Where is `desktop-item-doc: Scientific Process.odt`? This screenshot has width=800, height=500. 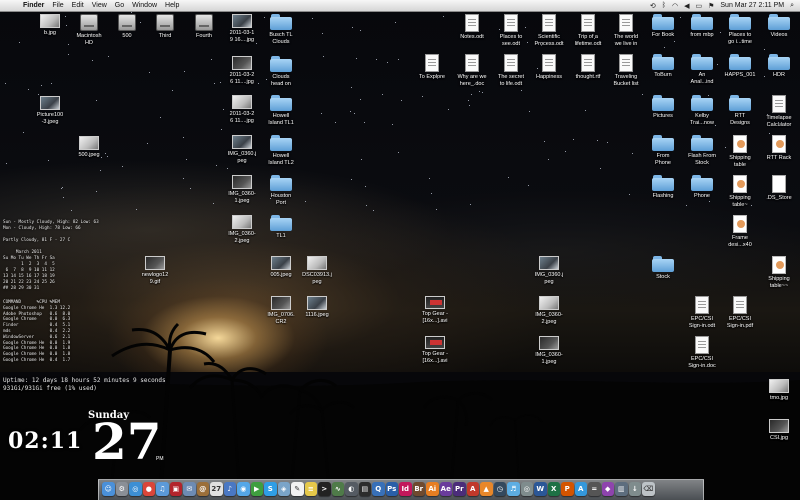 desktop-item-doc: Scientific Process.odt is located at coordinates (549, 30).